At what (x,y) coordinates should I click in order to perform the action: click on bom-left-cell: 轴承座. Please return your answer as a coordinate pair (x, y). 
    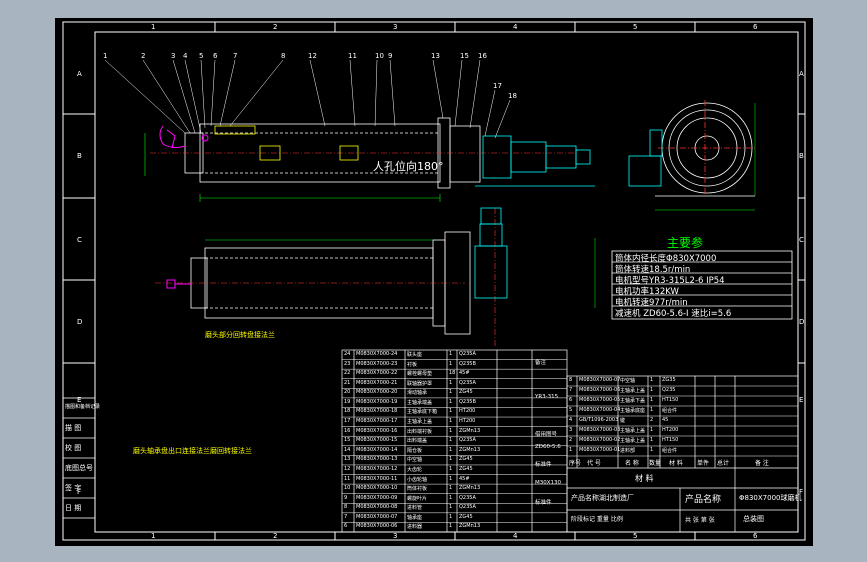
    Looking at the image, I should click on (415, 517).